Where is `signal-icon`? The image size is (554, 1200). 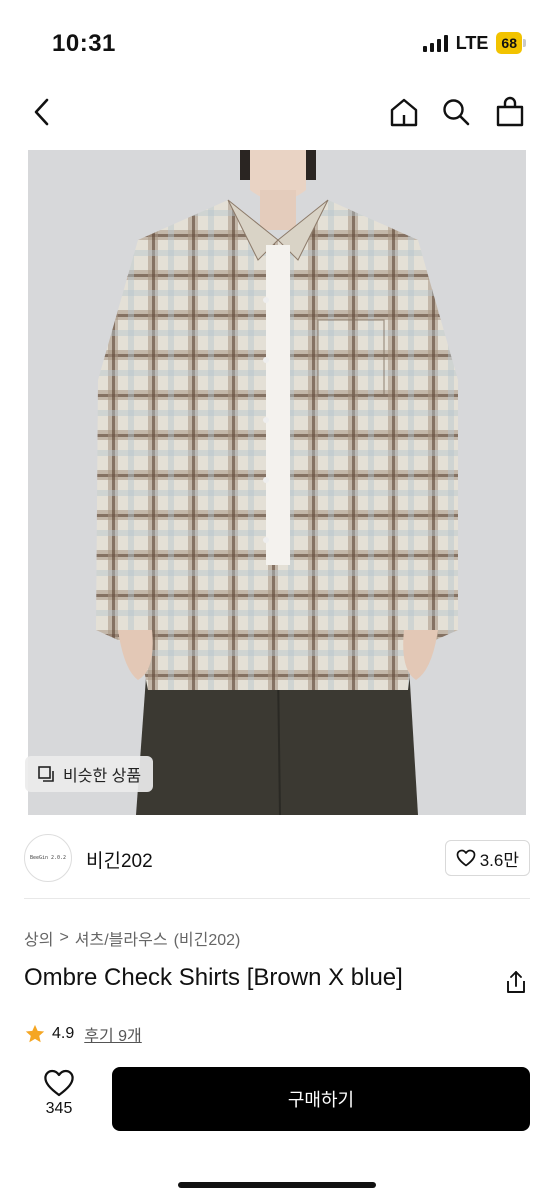 signal-icon is located at coordinates (435, 43).